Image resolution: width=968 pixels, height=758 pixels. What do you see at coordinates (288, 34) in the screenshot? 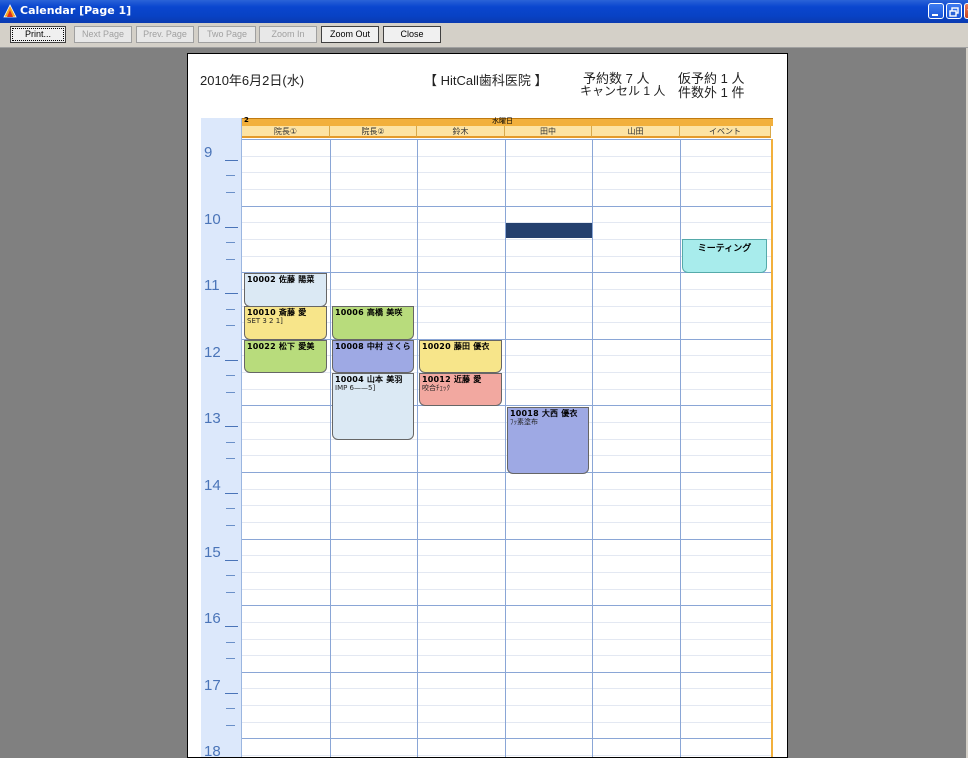
I see `zoom-in-button: Zoom In` at bounding box center [288, 34].